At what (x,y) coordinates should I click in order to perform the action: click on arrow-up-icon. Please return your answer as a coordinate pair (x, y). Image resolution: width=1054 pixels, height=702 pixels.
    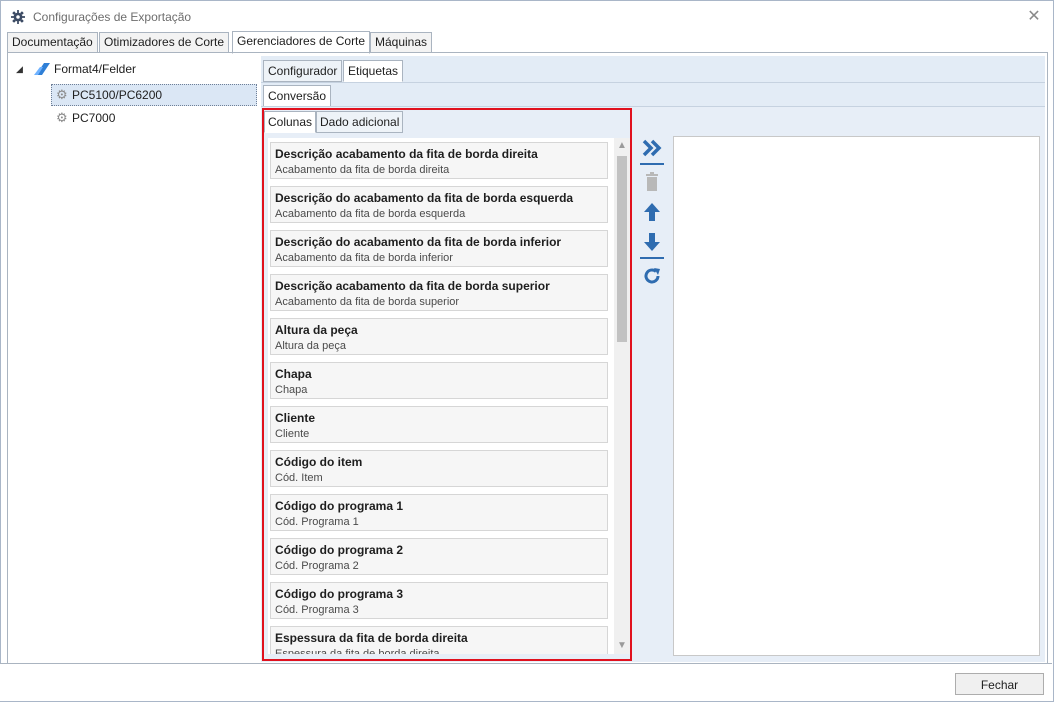
    Looking at the image, I should click on (652, 212).